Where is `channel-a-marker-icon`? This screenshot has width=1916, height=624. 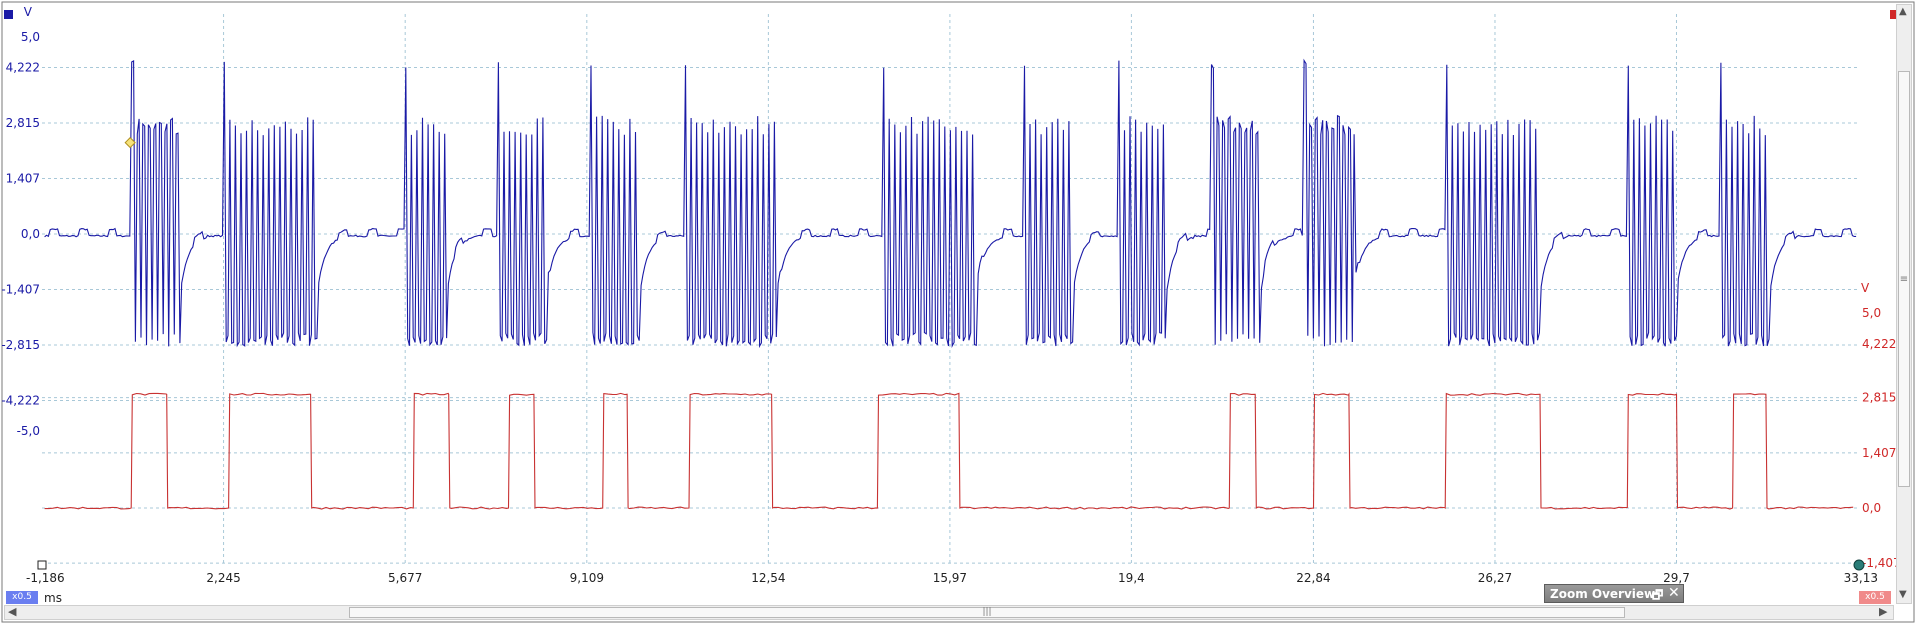
channel-a-marker-icon is located at coordinates (8, 14).